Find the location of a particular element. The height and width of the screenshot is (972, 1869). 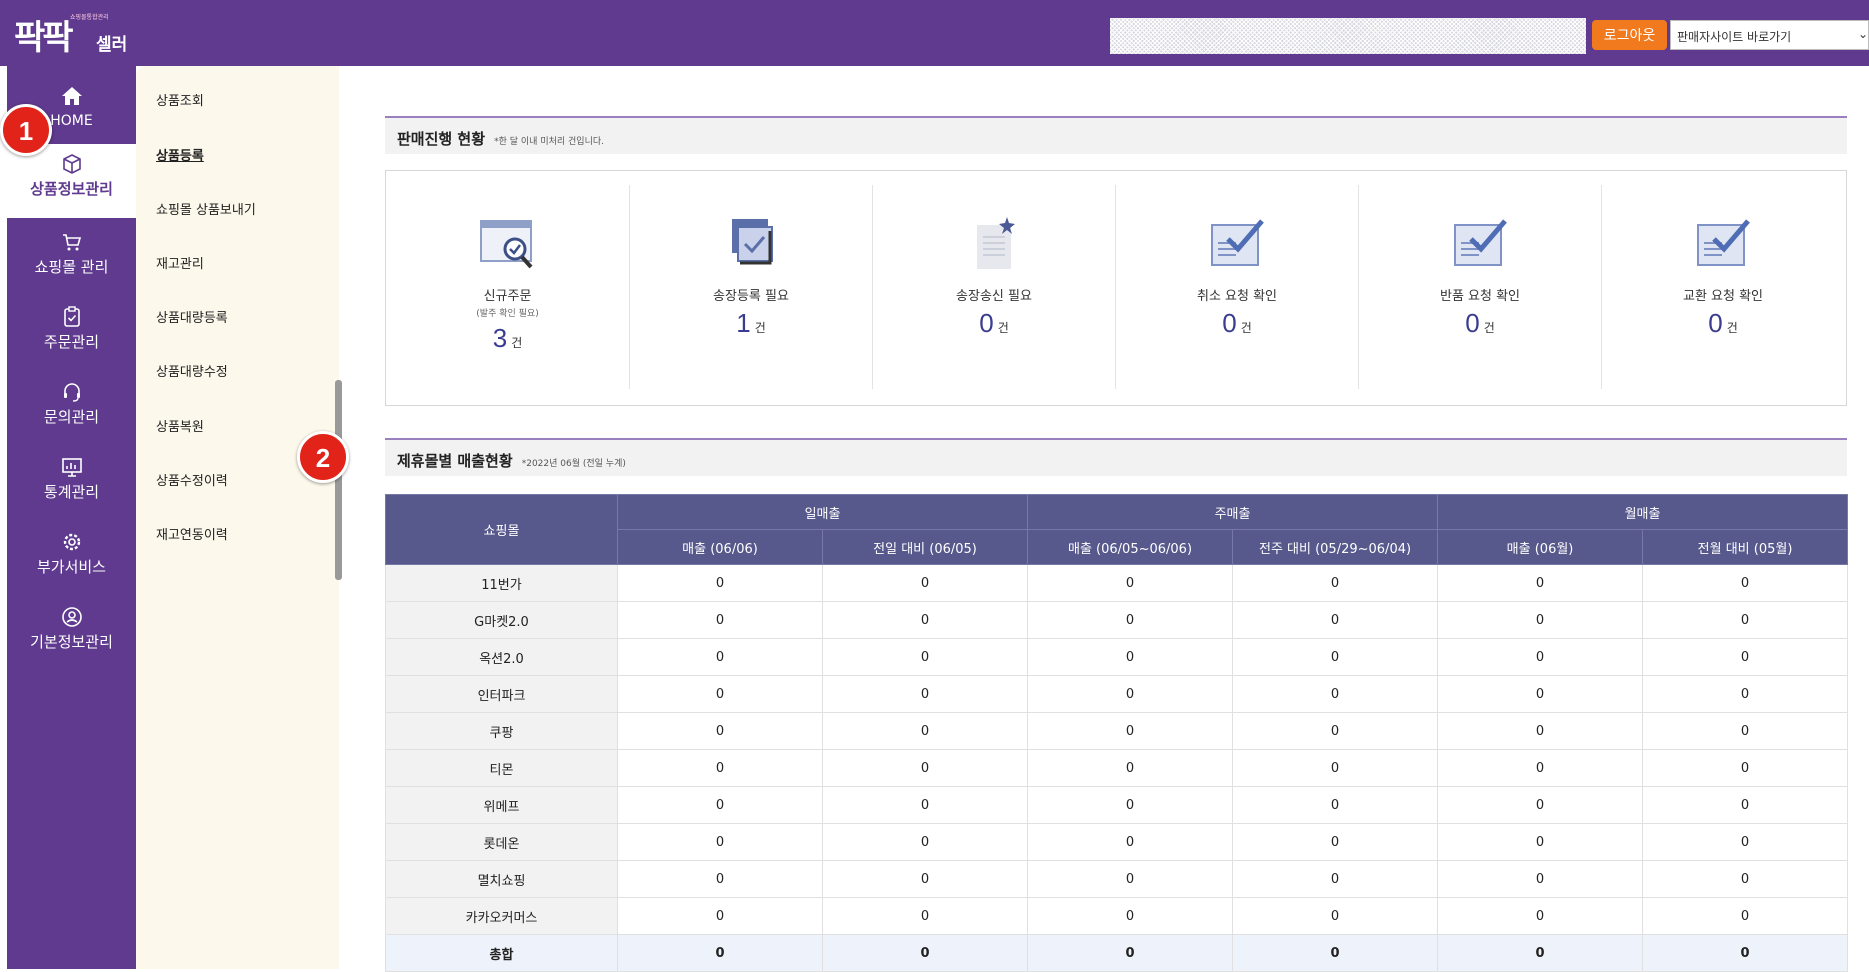

callout-badge-1: 1 is located at coordinates (26, 130).